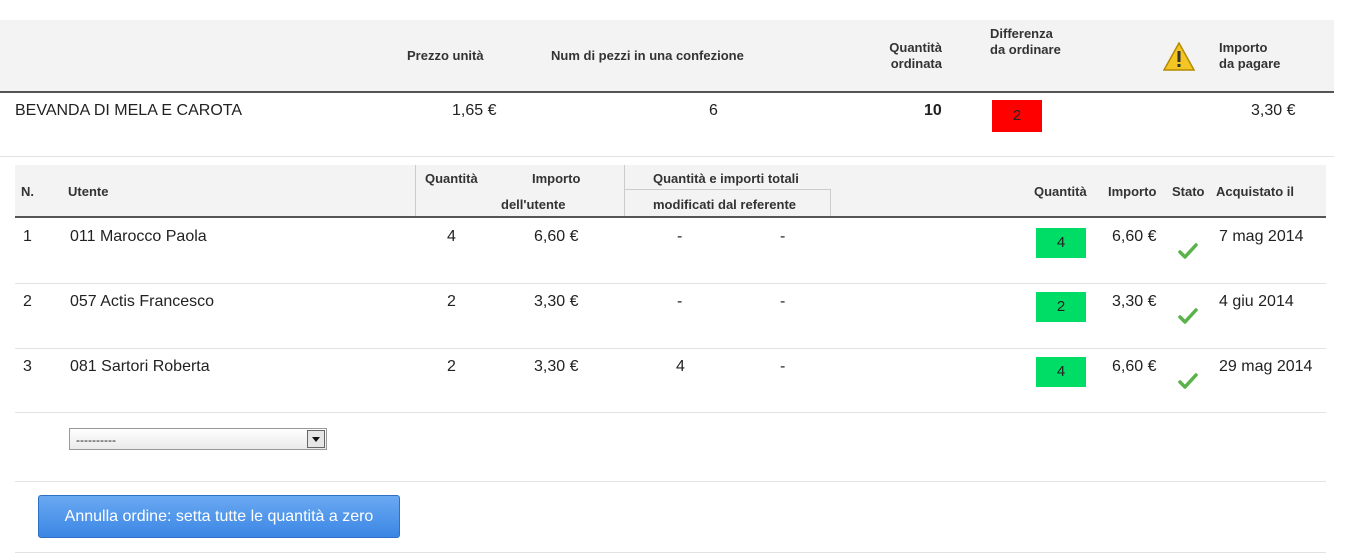 The width and height of the screenshot is (1345, 556). What do you see at coordinates (713, 110) in the screenshot?
I see `product-pieces: 6` at bounding box center [713, 110].